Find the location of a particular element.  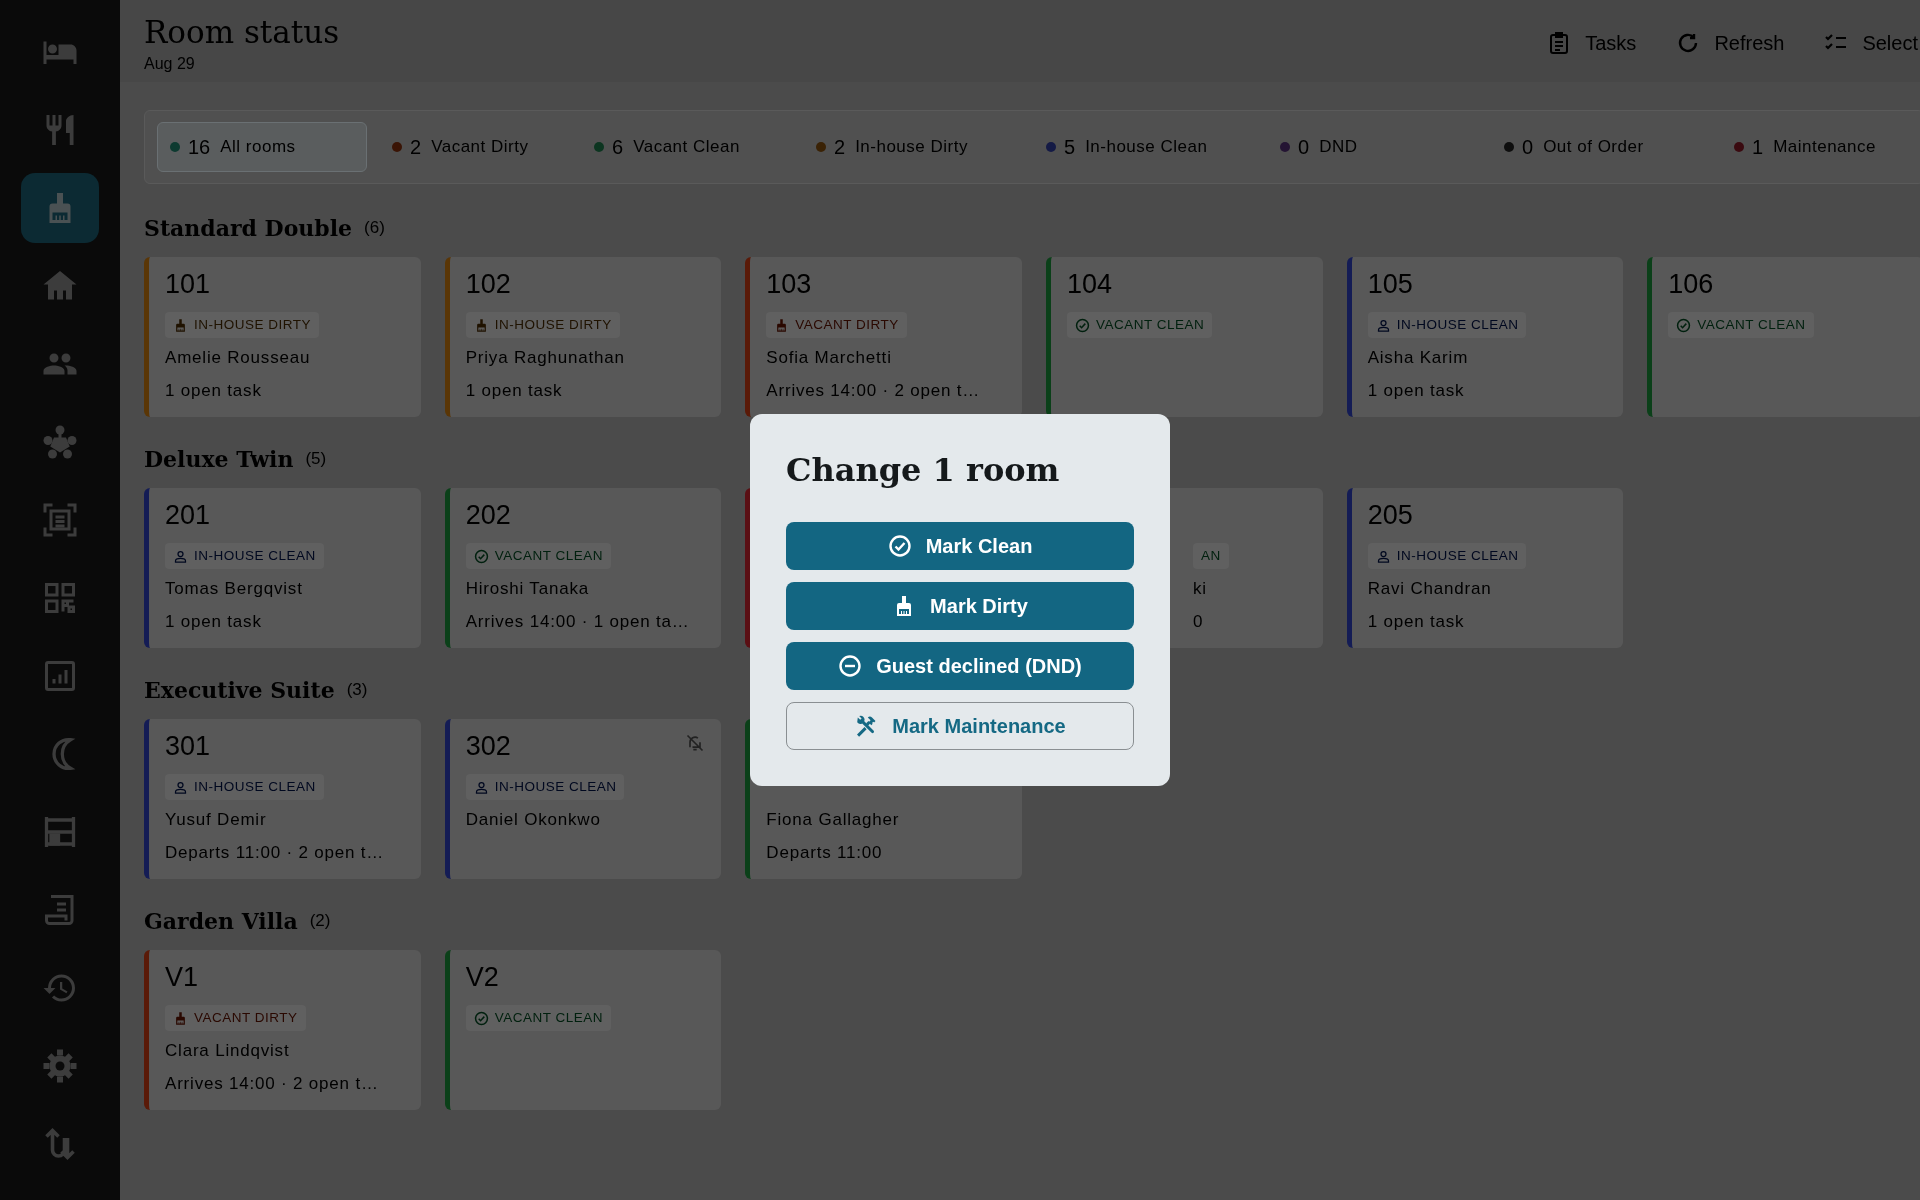

room-count: (2) is located at coordinates (320, 921).